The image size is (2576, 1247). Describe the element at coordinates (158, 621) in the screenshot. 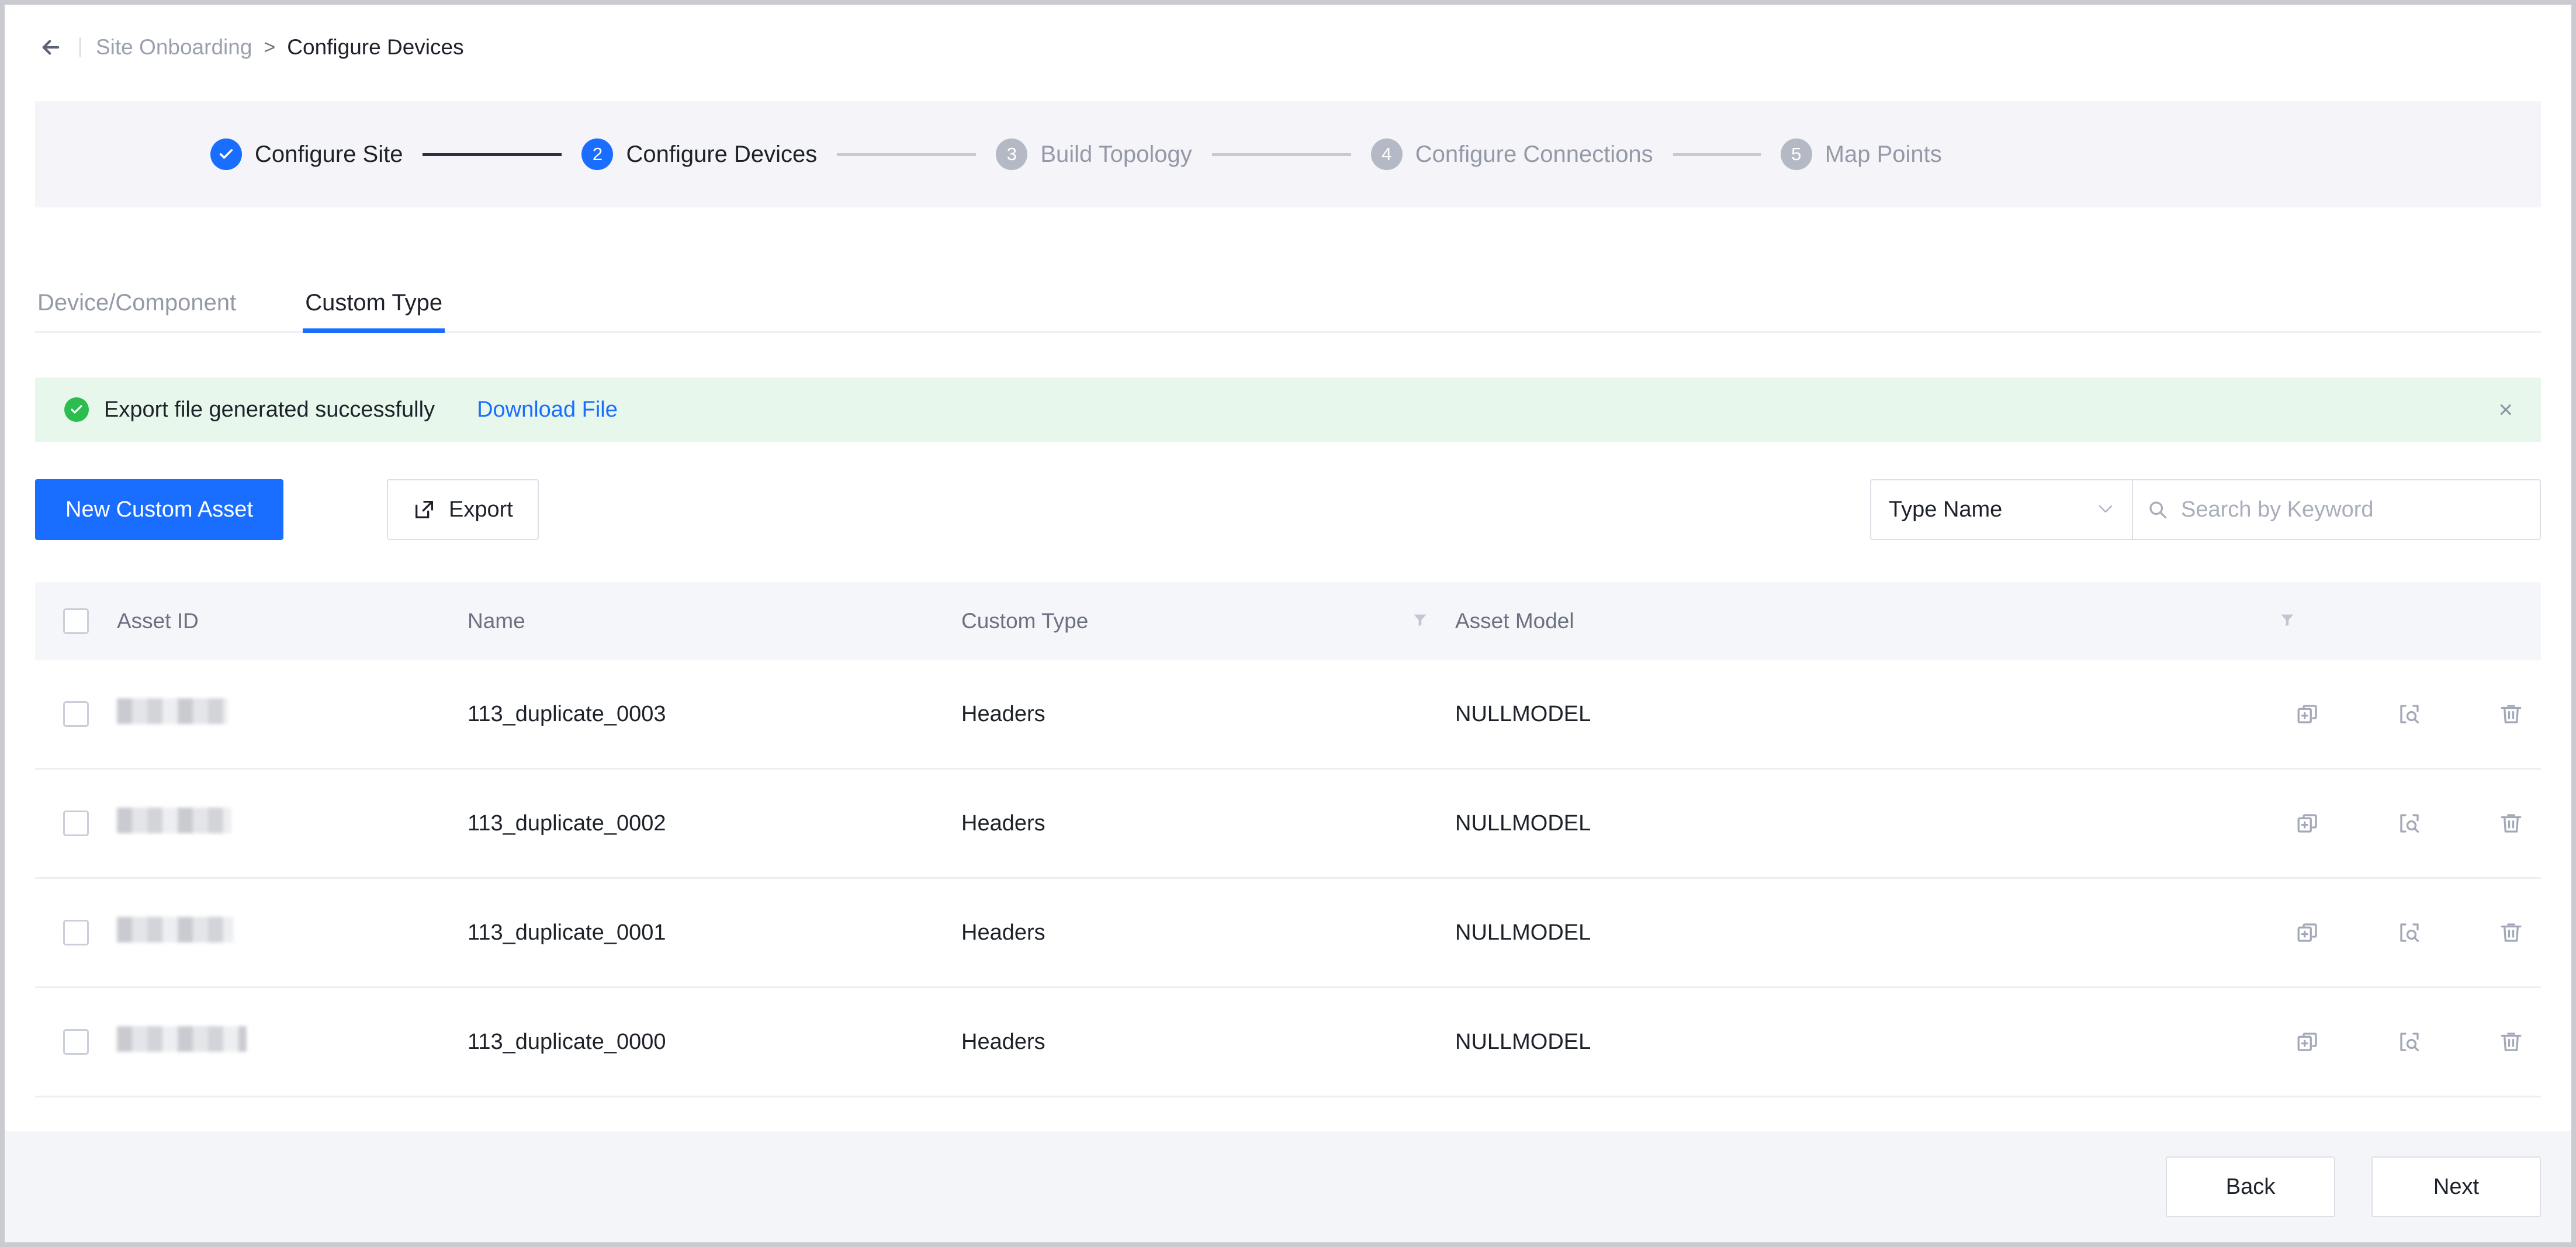

I see `col-asset-id: Asset ID` at that location.